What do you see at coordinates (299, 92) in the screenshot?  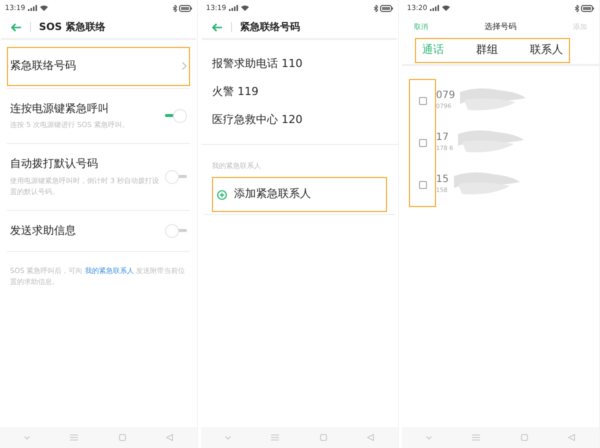 I see `emergency-number: 火警 119` at bounding box center [299, 92].